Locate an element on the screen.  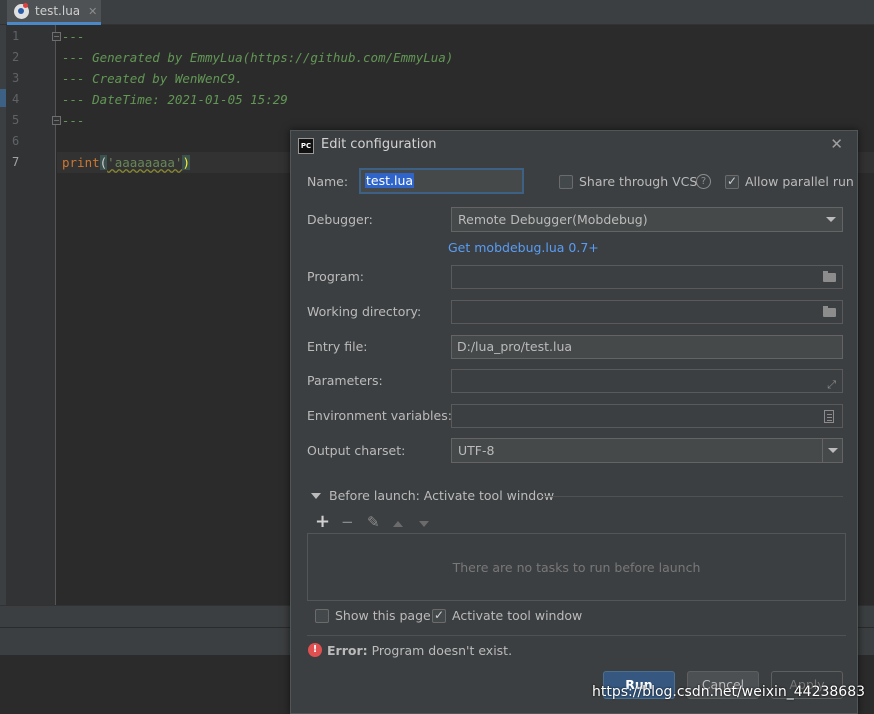
line-number: 5 is located at coordinates (16, 120).